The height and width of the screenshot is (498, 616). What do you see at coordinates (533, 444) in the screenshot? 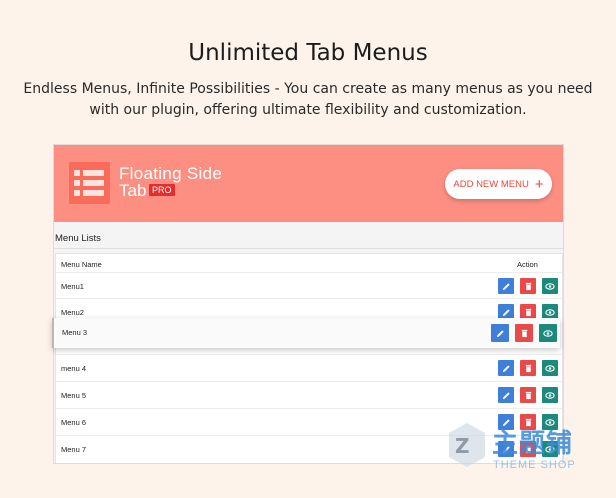
I see `watermark-text-cn: 主题铺` at bounding box center [533, 444].